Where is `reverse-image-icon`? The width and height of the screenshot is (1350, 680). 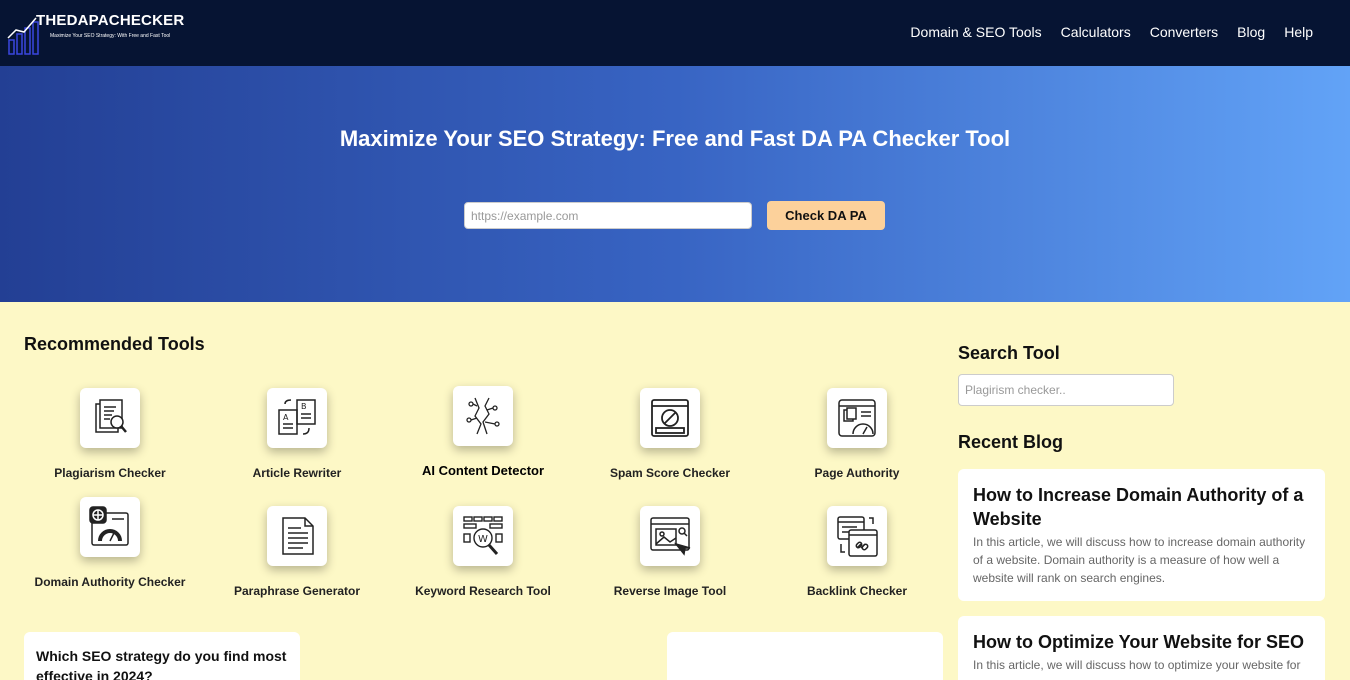
reverse-image-icon is located at coordinates (670, 536).